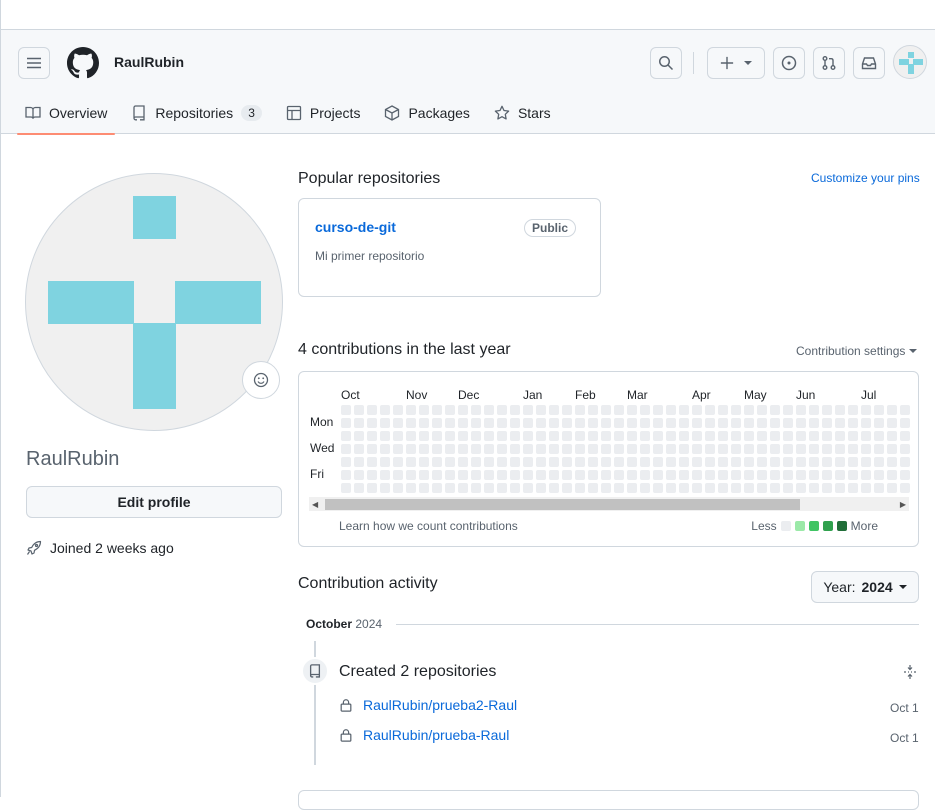  What do you see at coordinates (789, 63) in the screenshot?
I see `issues-button` at bounding box center [789, 63].